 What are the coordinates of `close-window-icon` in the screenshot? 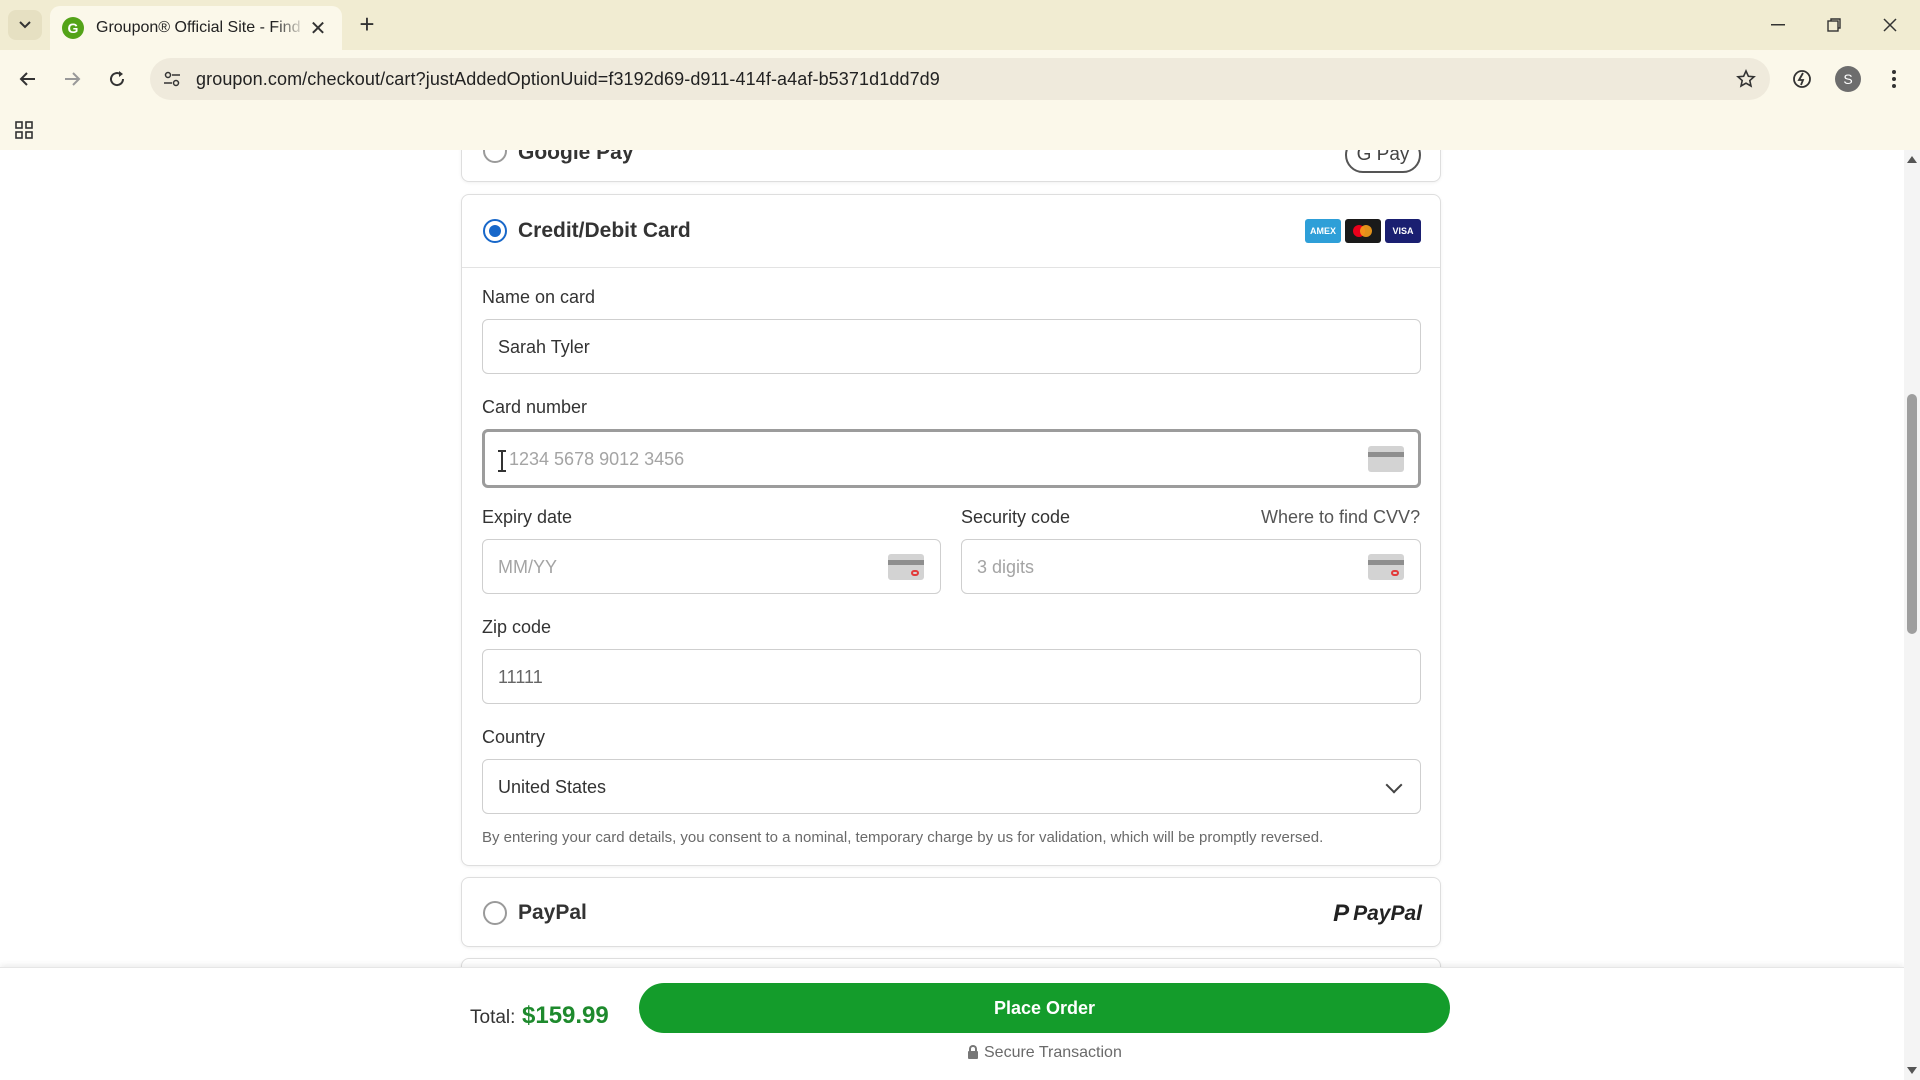 It's located at (1890, 25).